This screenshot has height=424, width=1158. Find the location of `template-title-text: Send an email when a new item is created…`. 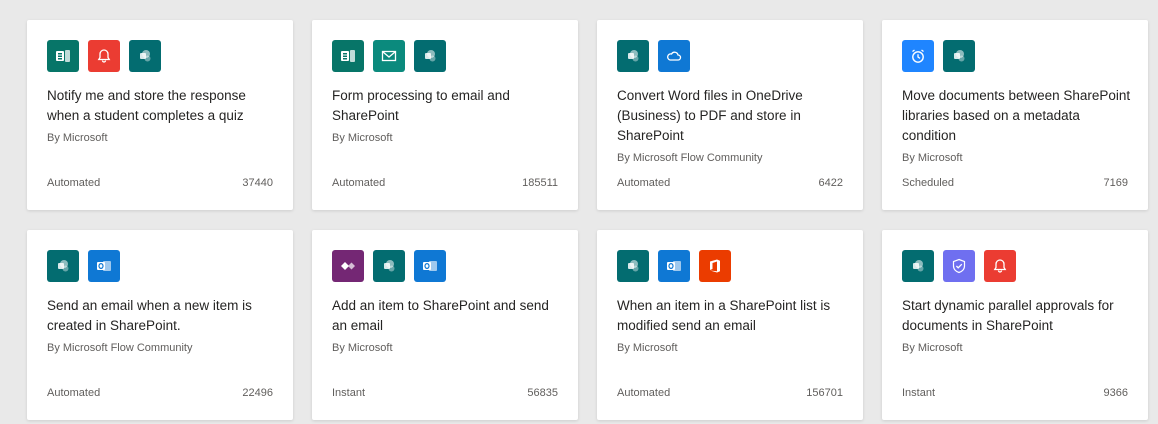

template-title-text: Send an email when a new item is created… is located at coordinates (149, 315).